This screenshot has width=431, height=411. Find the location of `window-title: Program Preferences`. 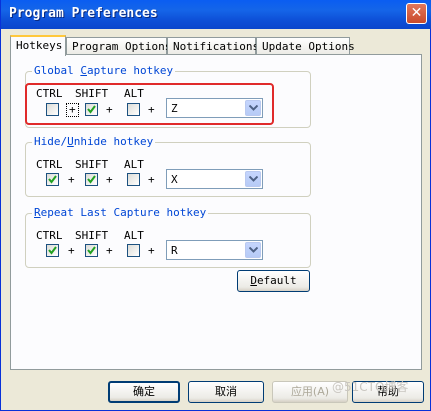

window-title: Program Preferences is located at coordinates (83, 13).